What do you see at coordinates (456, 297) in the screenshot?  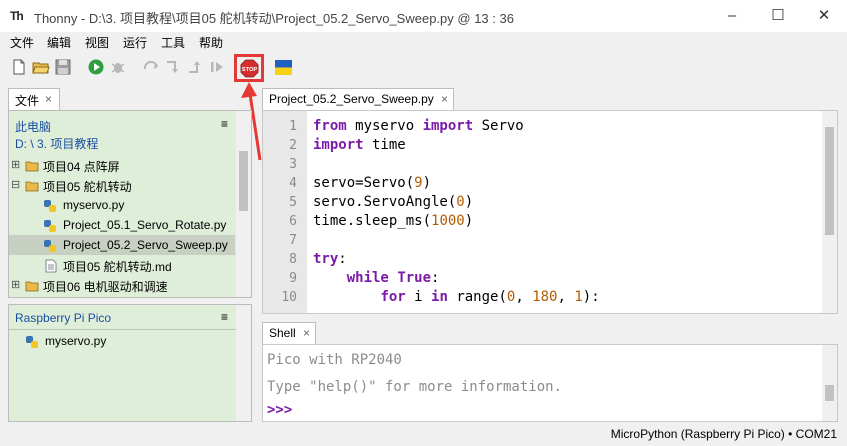 I see `code-line: for i in range(0, 180, 1):` at bounding box center [456, 297].